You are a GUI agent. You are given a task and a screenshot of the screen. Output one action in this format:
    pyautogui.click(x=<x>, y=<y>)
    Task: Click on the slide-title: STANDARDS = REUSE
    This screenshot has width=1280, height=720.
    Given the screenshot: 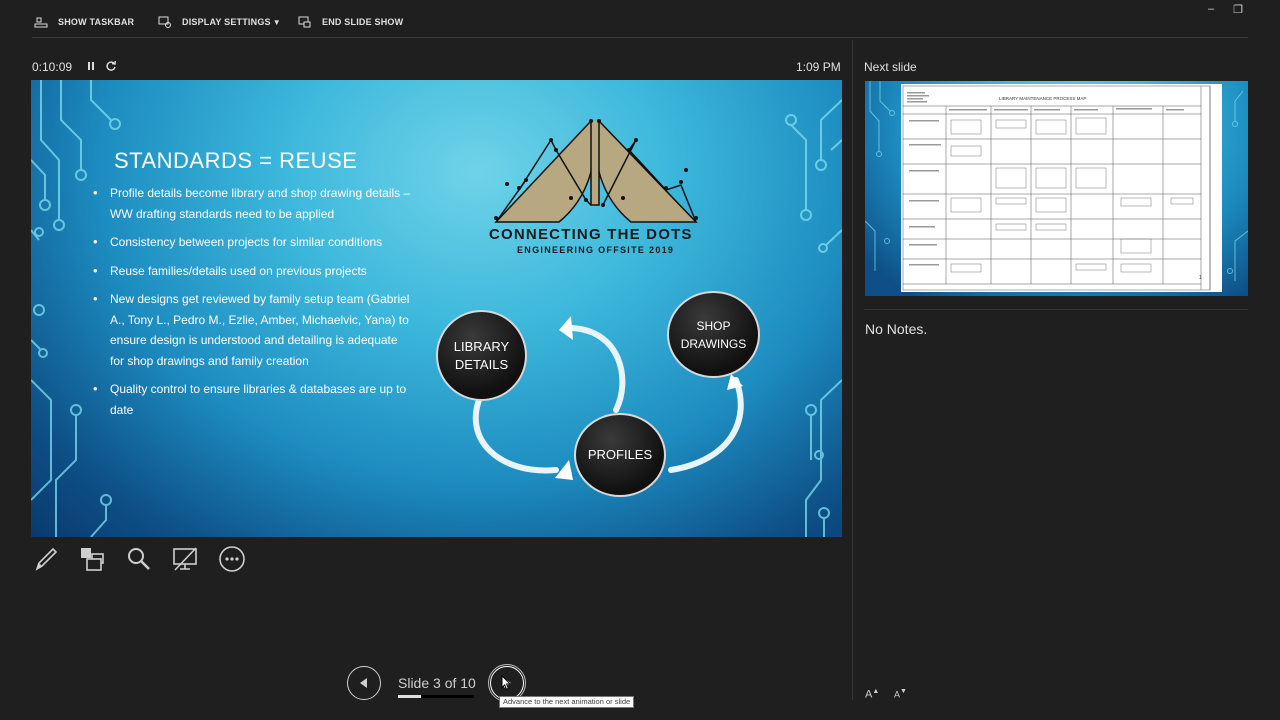 What is the action you would take?
    pyautogui.click(x=236, y=160)
    